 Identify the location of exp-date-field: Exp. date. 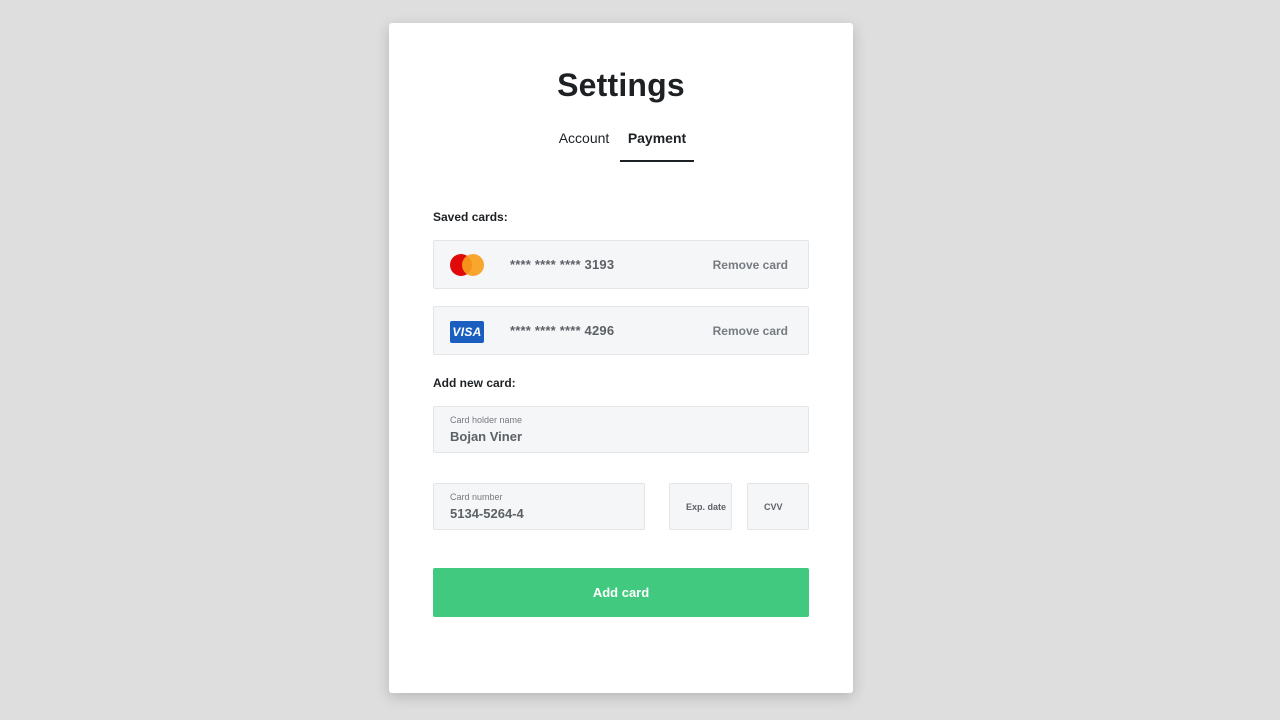
(700, 506).